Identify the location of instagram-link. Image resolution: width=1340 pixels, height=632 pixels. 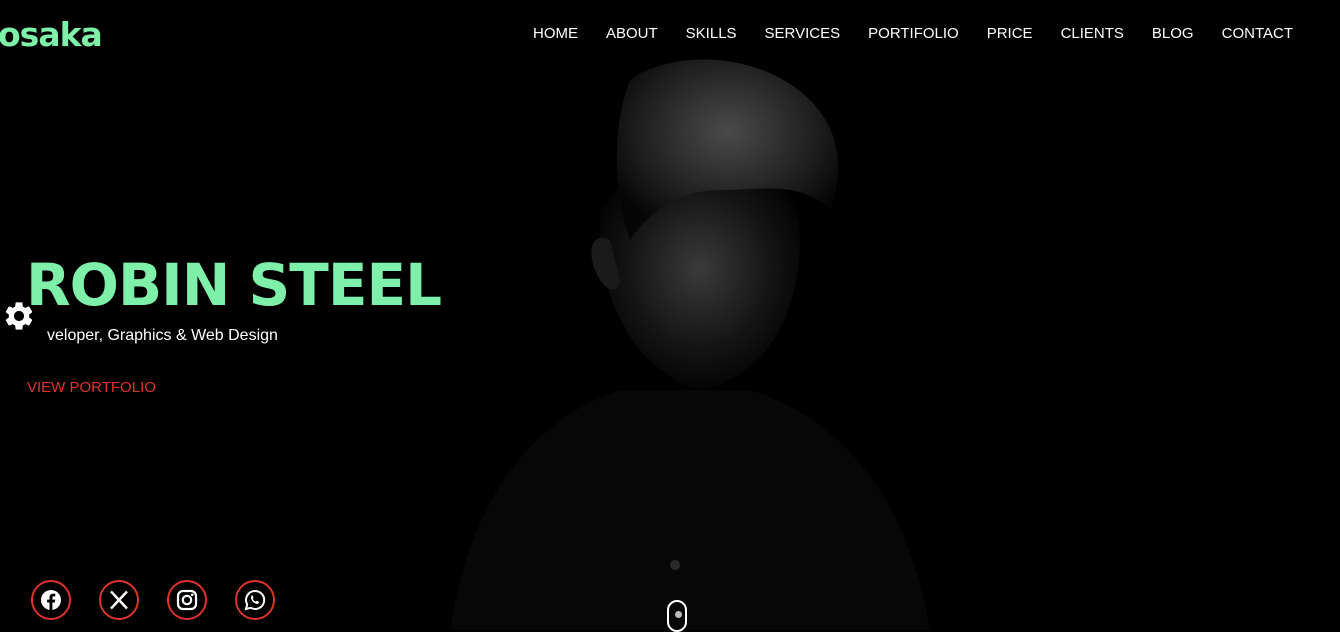
(187, 600).